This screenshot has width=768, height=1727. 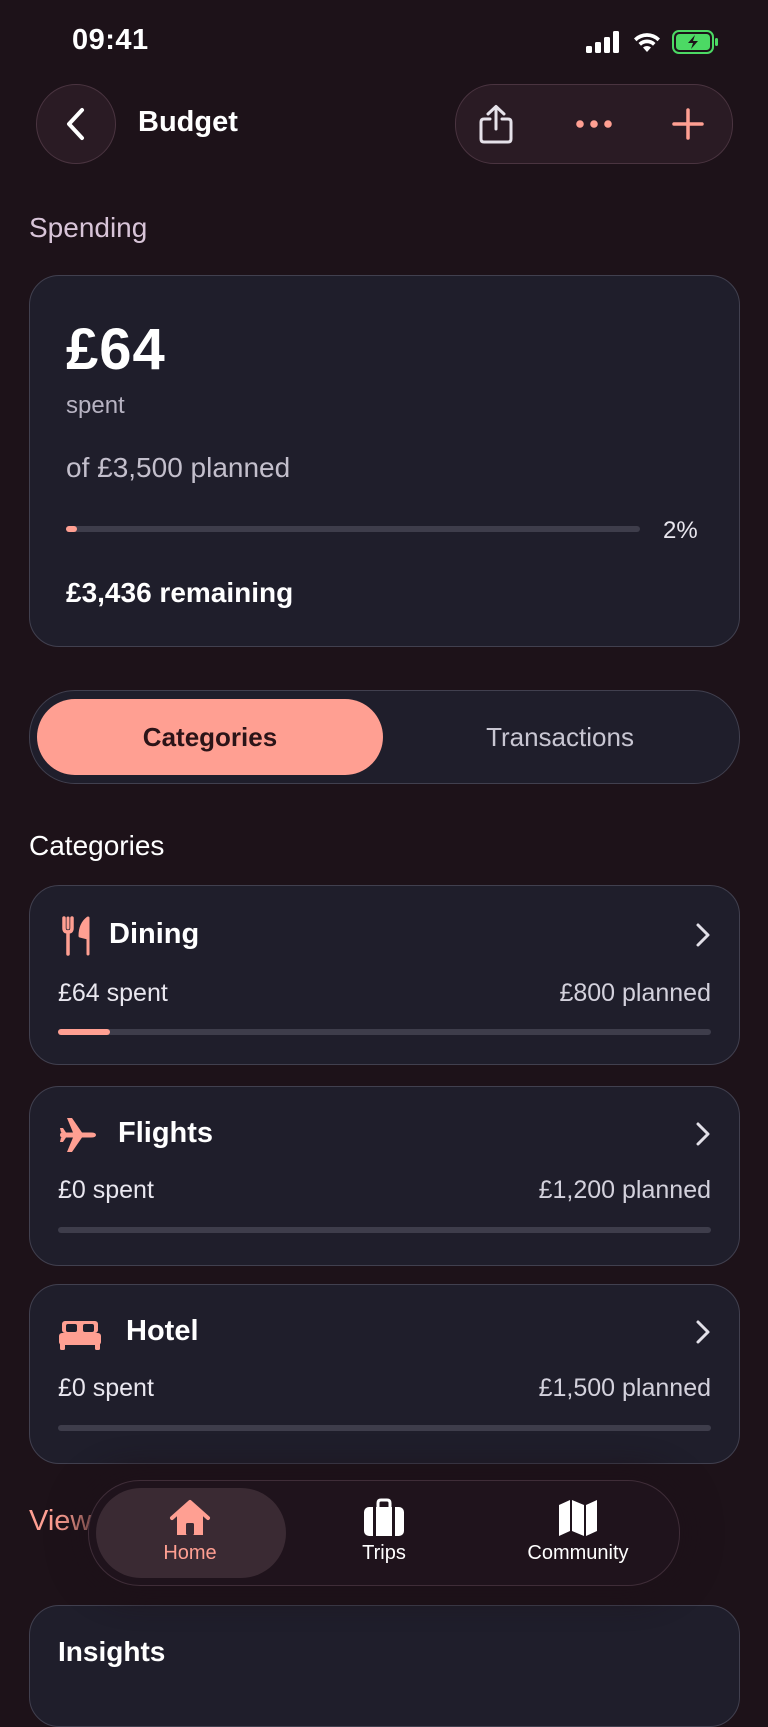 I want to click on tab-categories: Categories, so click(x=210, y=737).